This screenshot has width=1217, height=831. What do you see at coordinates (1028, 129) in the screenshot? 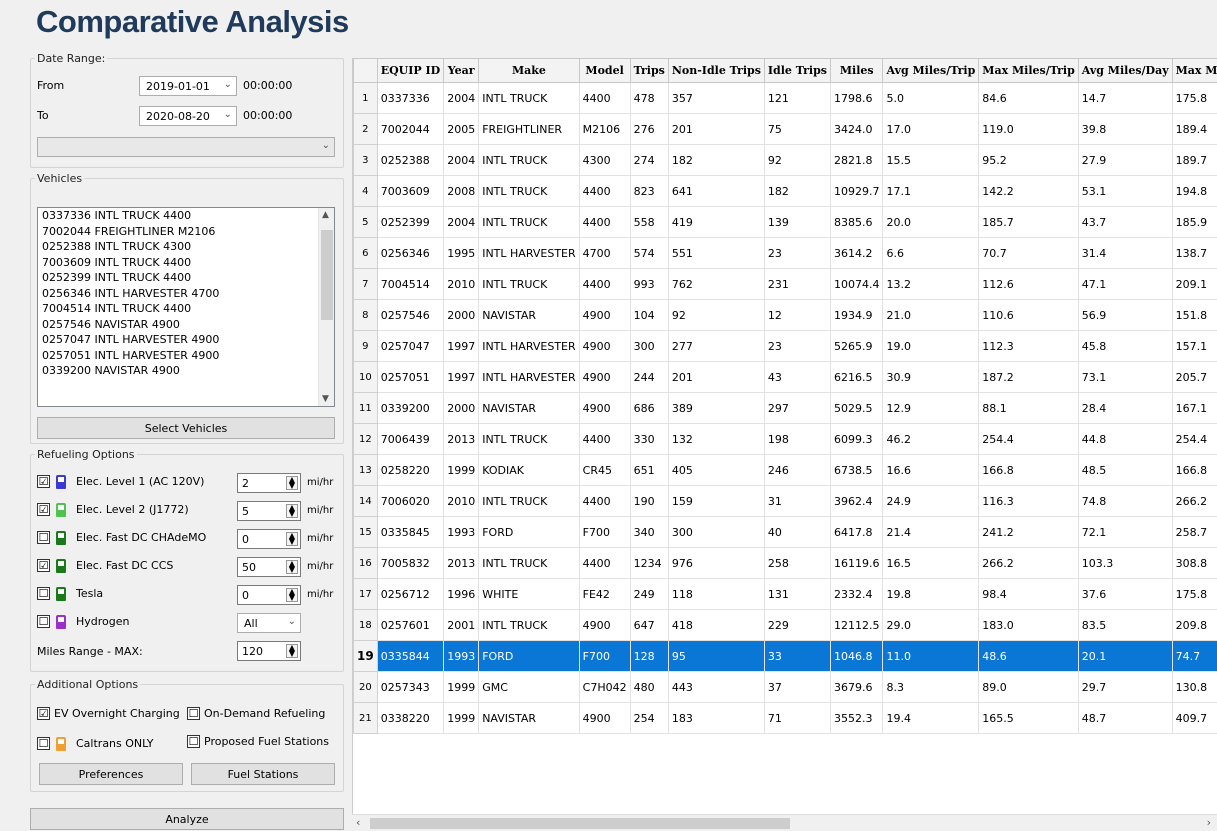
I see `table-cell: 119.0` at bounding box center [1028, 129].